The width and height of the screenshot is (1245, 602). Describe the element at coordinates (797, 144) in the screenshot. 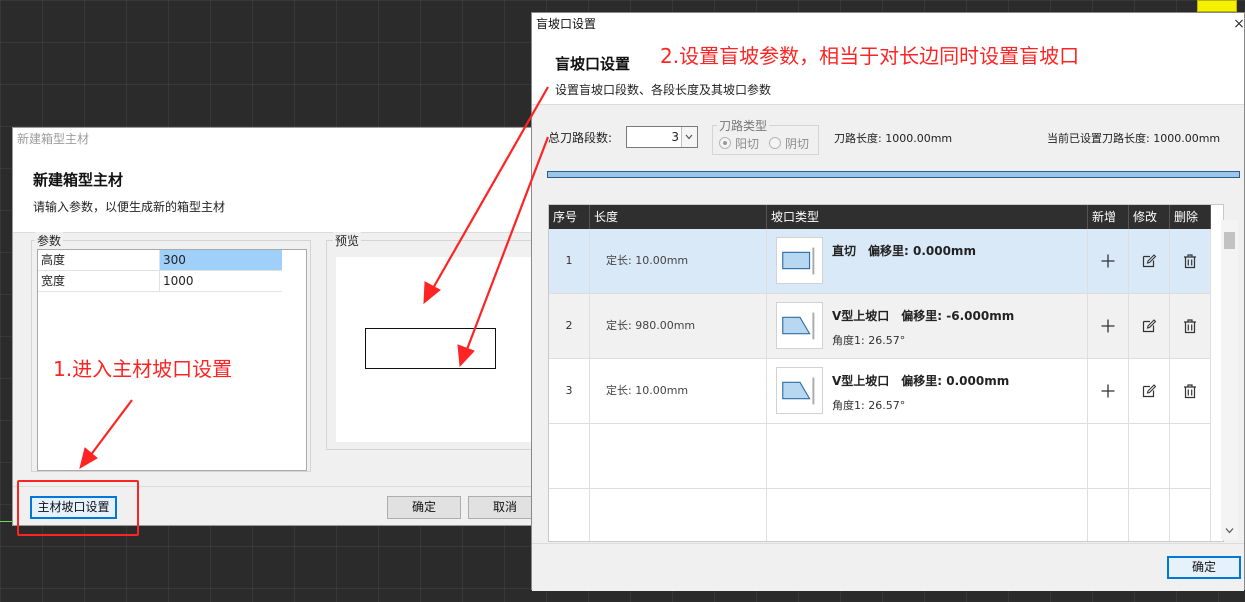

I see `radio-negative-label: 阴切` at that location.